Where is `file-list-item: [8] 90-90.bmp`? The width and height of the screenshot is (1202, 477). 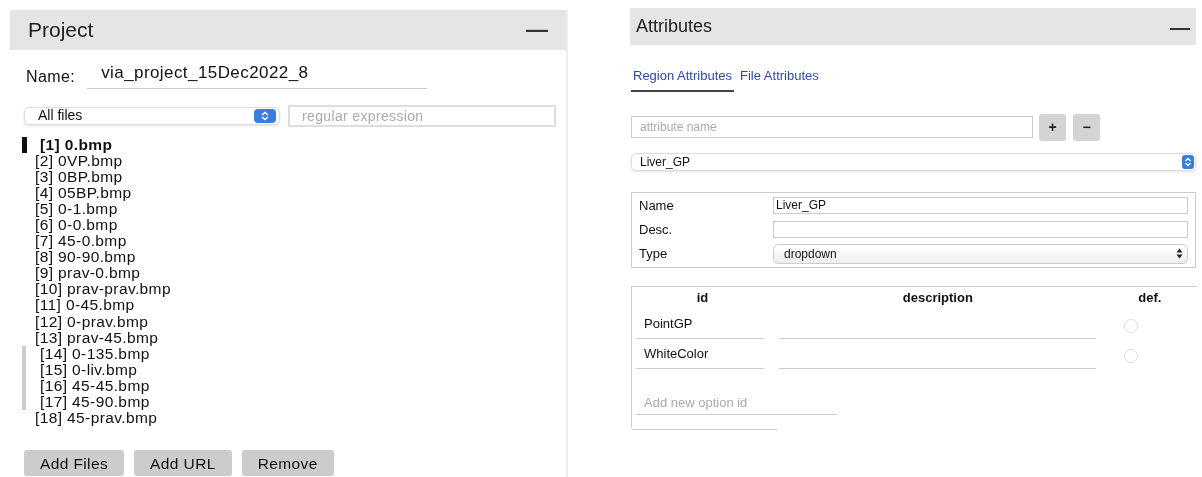 file-list-item: [8] 90-90.bmp is located at coordinates (294, 257).